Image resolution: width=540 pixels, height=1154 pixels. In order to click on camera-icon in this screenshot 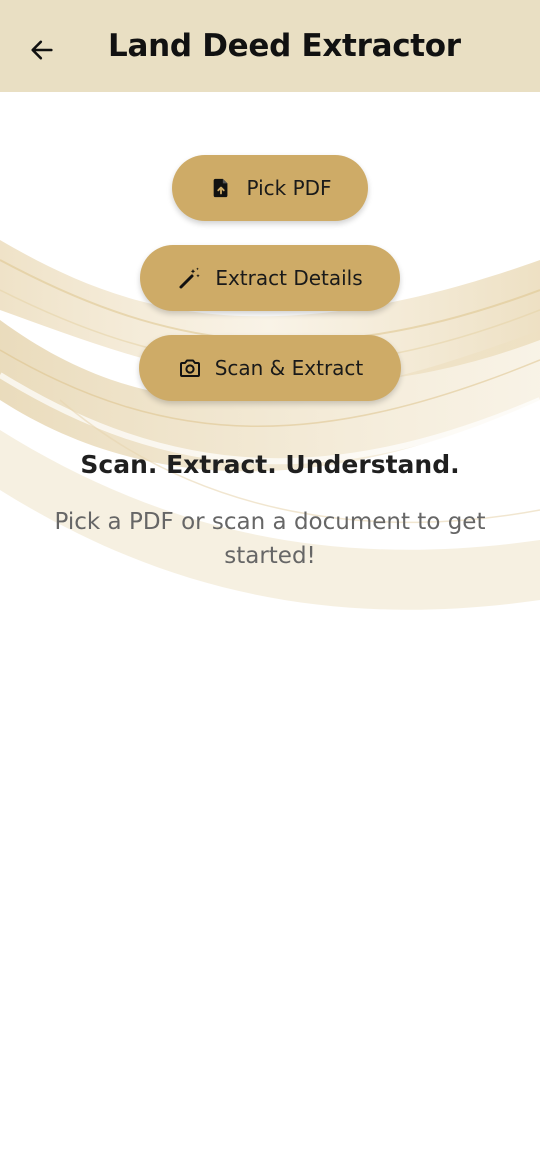, I will do `click(190, 368)`.